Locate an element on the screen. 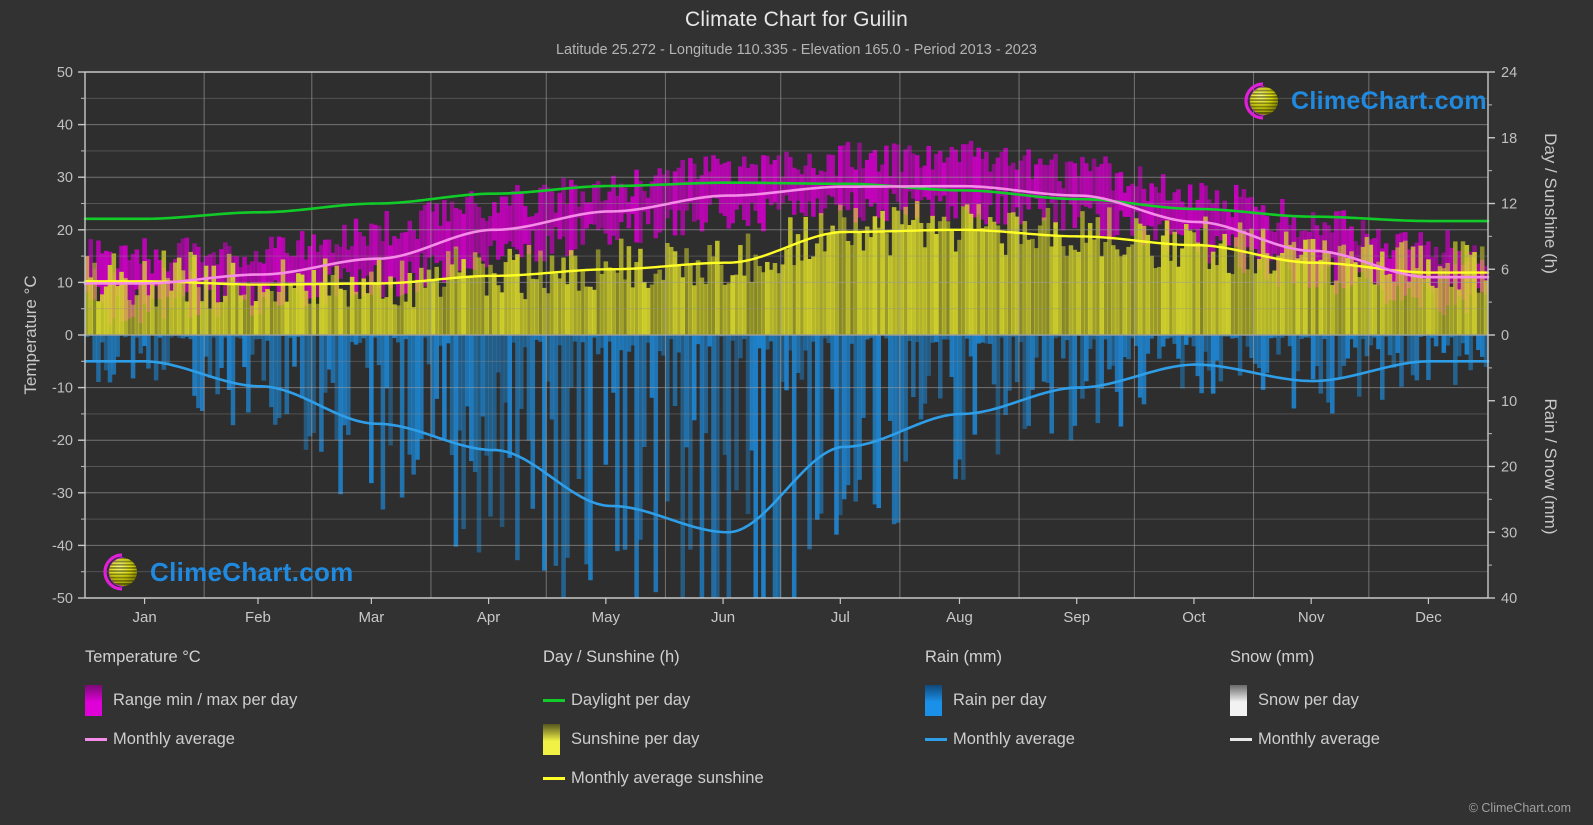 This screenshot has width=1593, height=825. left-axis-tick-label: -50 is located at coordinates (62, 599).